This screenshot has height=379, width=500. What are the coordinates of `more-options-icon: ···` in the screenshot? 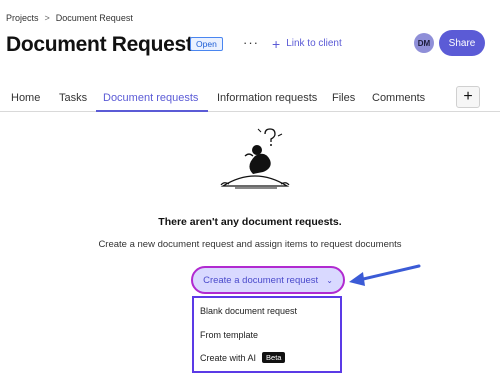 It's located at (251, 42).